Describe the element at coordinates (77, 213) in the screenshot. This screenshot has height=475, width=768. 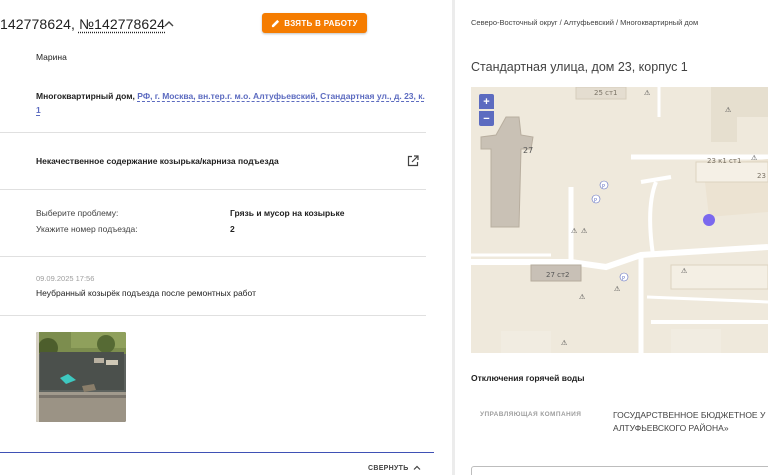
I see `detail-label: Выберите проблему:` at that location.